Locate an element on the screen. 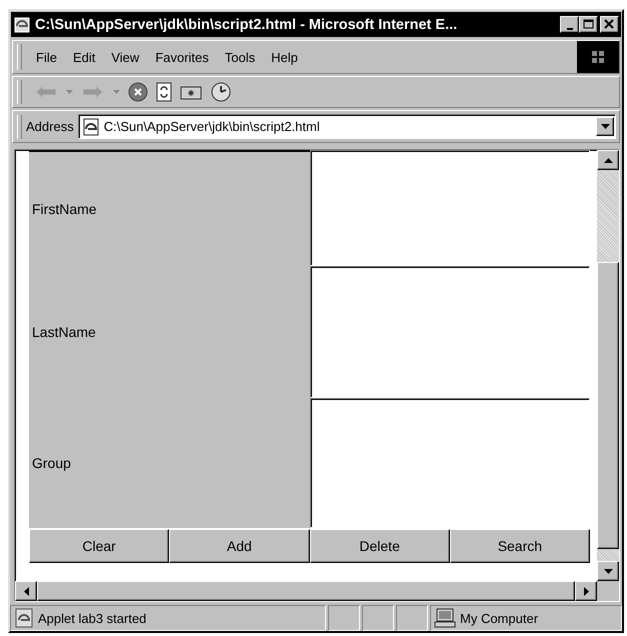 This screenshot has height=636, width=627. form-button: Delete is located at coordinates (380, 546).